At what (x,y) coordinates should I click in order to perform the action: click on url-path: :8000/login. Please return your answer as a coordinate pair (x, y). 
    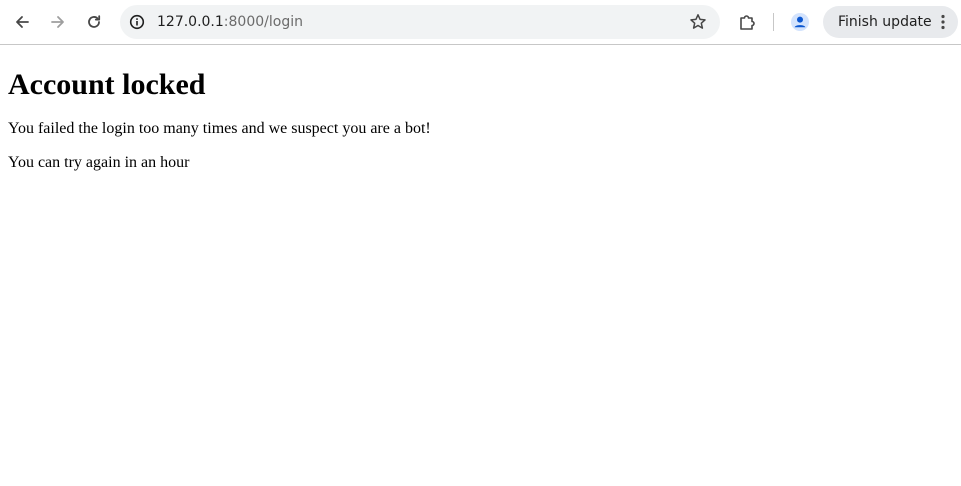
    Looking at the image, I should click on (263, 22).